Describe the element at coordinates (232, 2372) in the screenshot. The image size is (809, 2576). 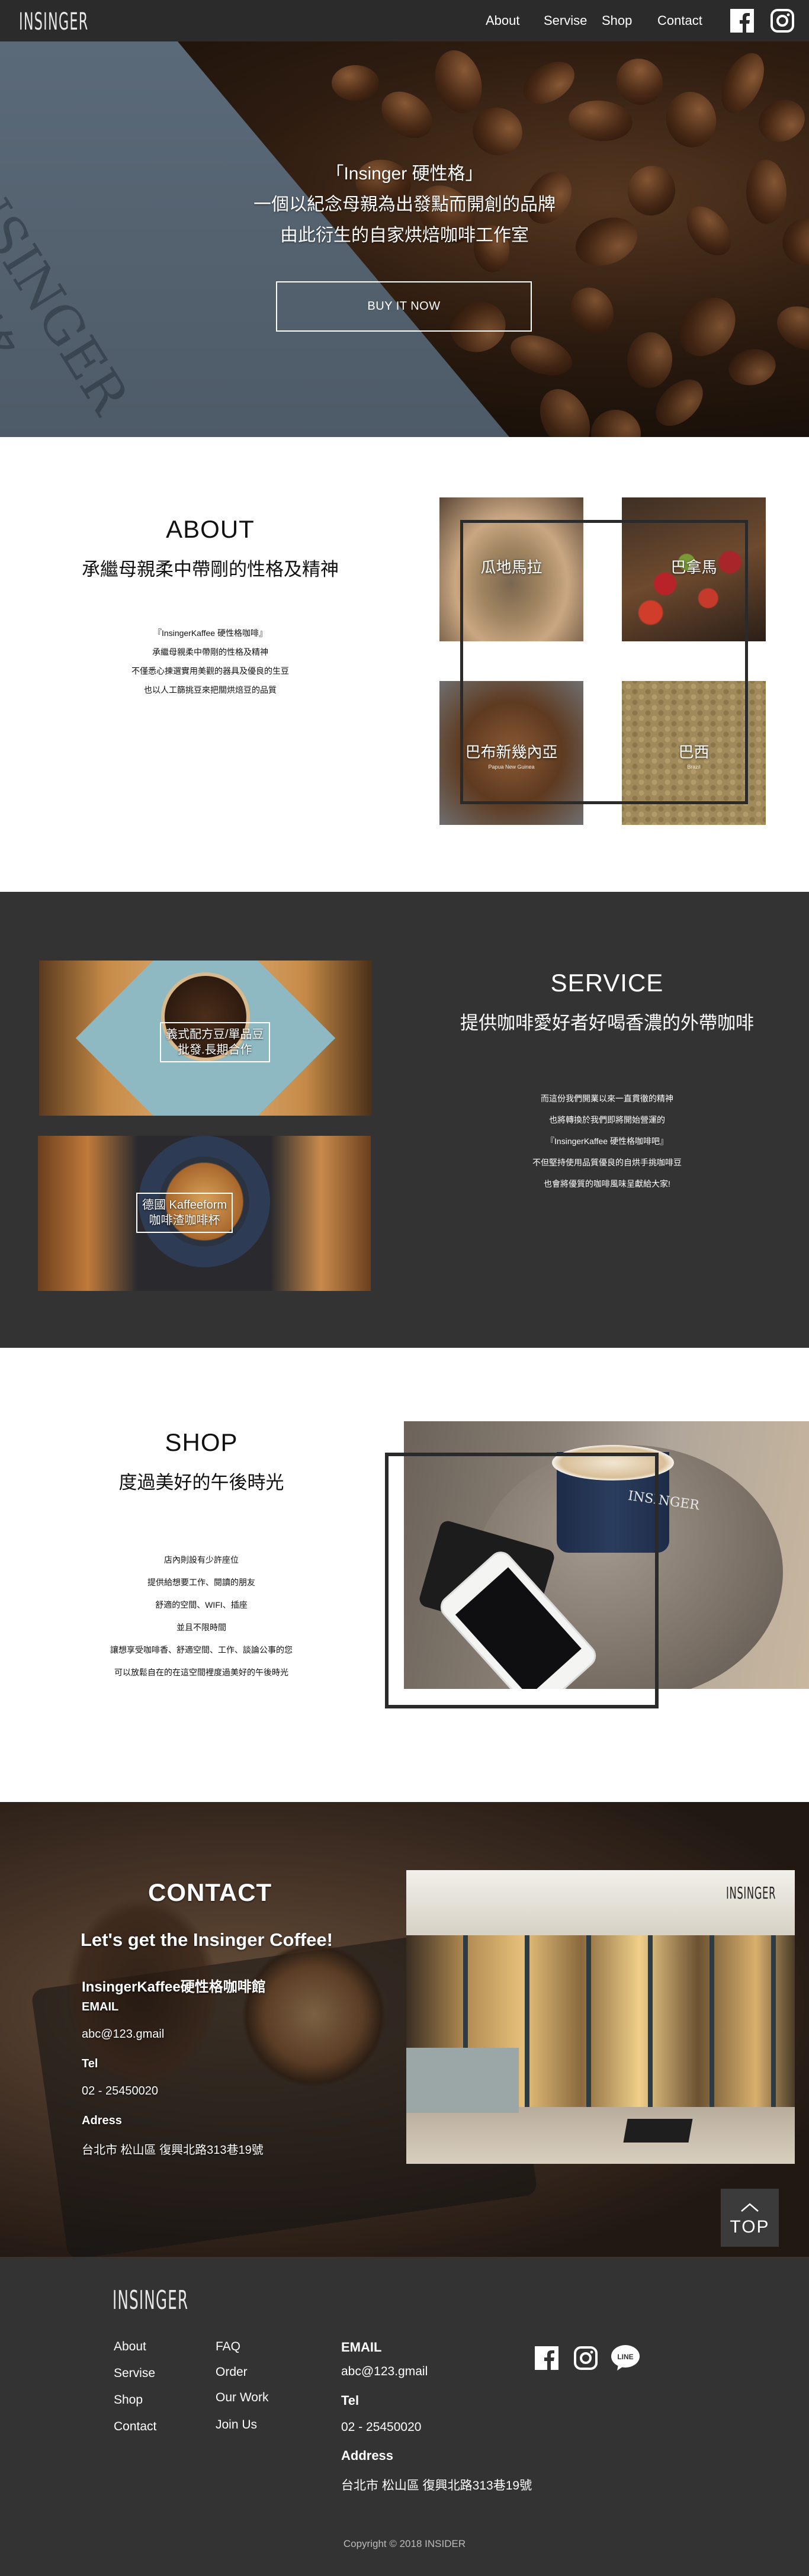
I see `footer-link-order: Order` at that location.